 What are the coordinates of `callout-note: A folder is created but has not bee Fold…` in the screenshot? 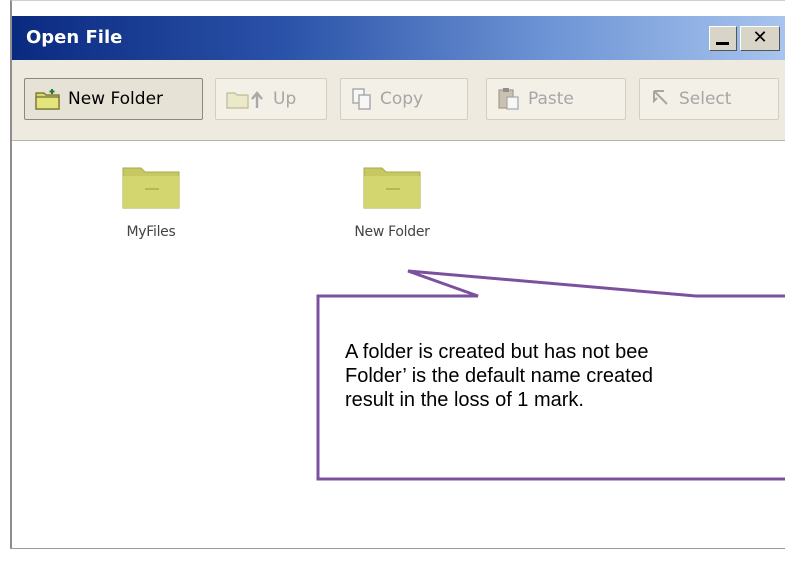 It's located at (565, 390).